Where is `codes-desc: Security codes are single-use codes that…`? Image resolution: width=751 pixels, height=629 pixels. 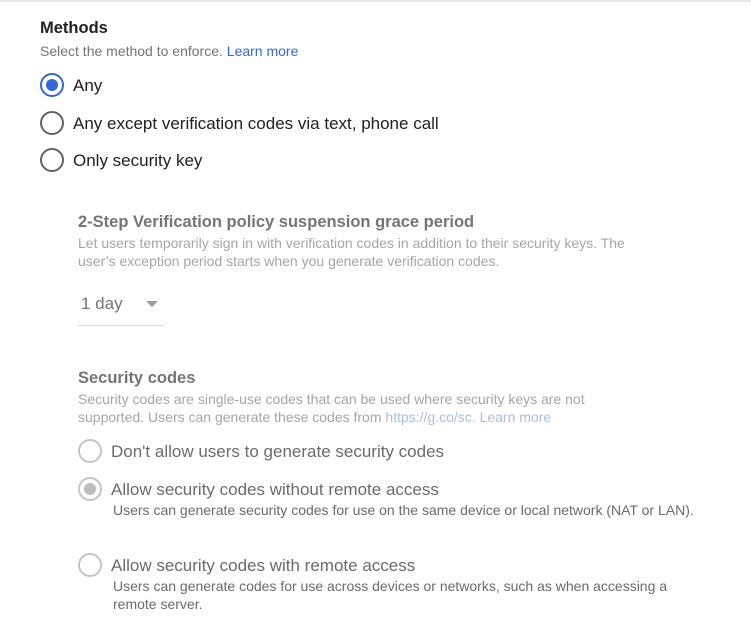
codes-desc: Security codes are single-use codes that… is located at coordinates (331, 399).